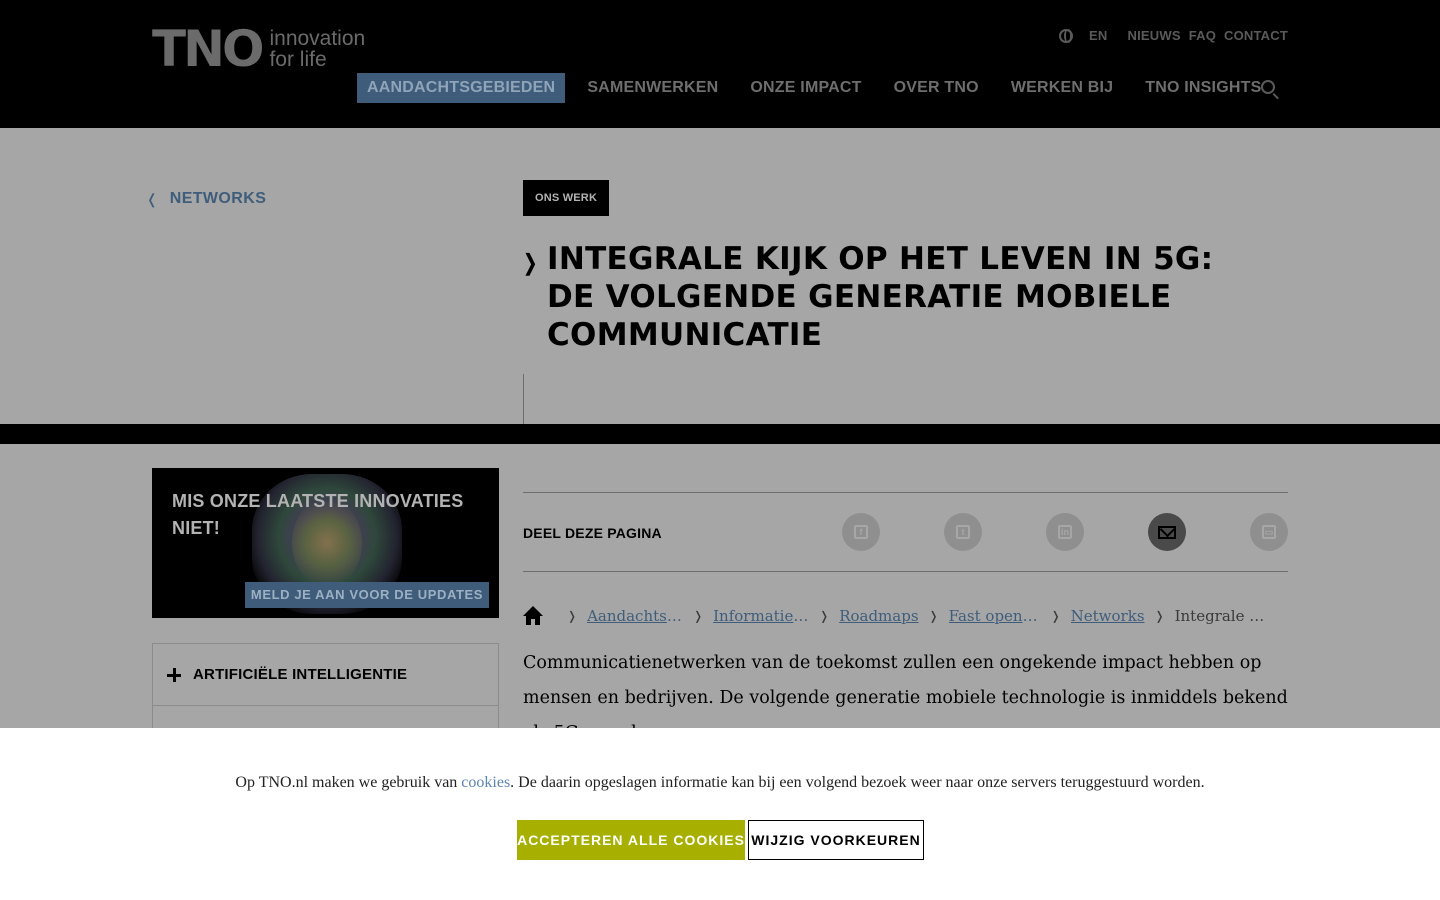 The width and height of the screenshot is (1440, 900). I want to click on accept-all-cookies-button: ACCEPTEREN ALLE COOKIES, so click(631, 840).